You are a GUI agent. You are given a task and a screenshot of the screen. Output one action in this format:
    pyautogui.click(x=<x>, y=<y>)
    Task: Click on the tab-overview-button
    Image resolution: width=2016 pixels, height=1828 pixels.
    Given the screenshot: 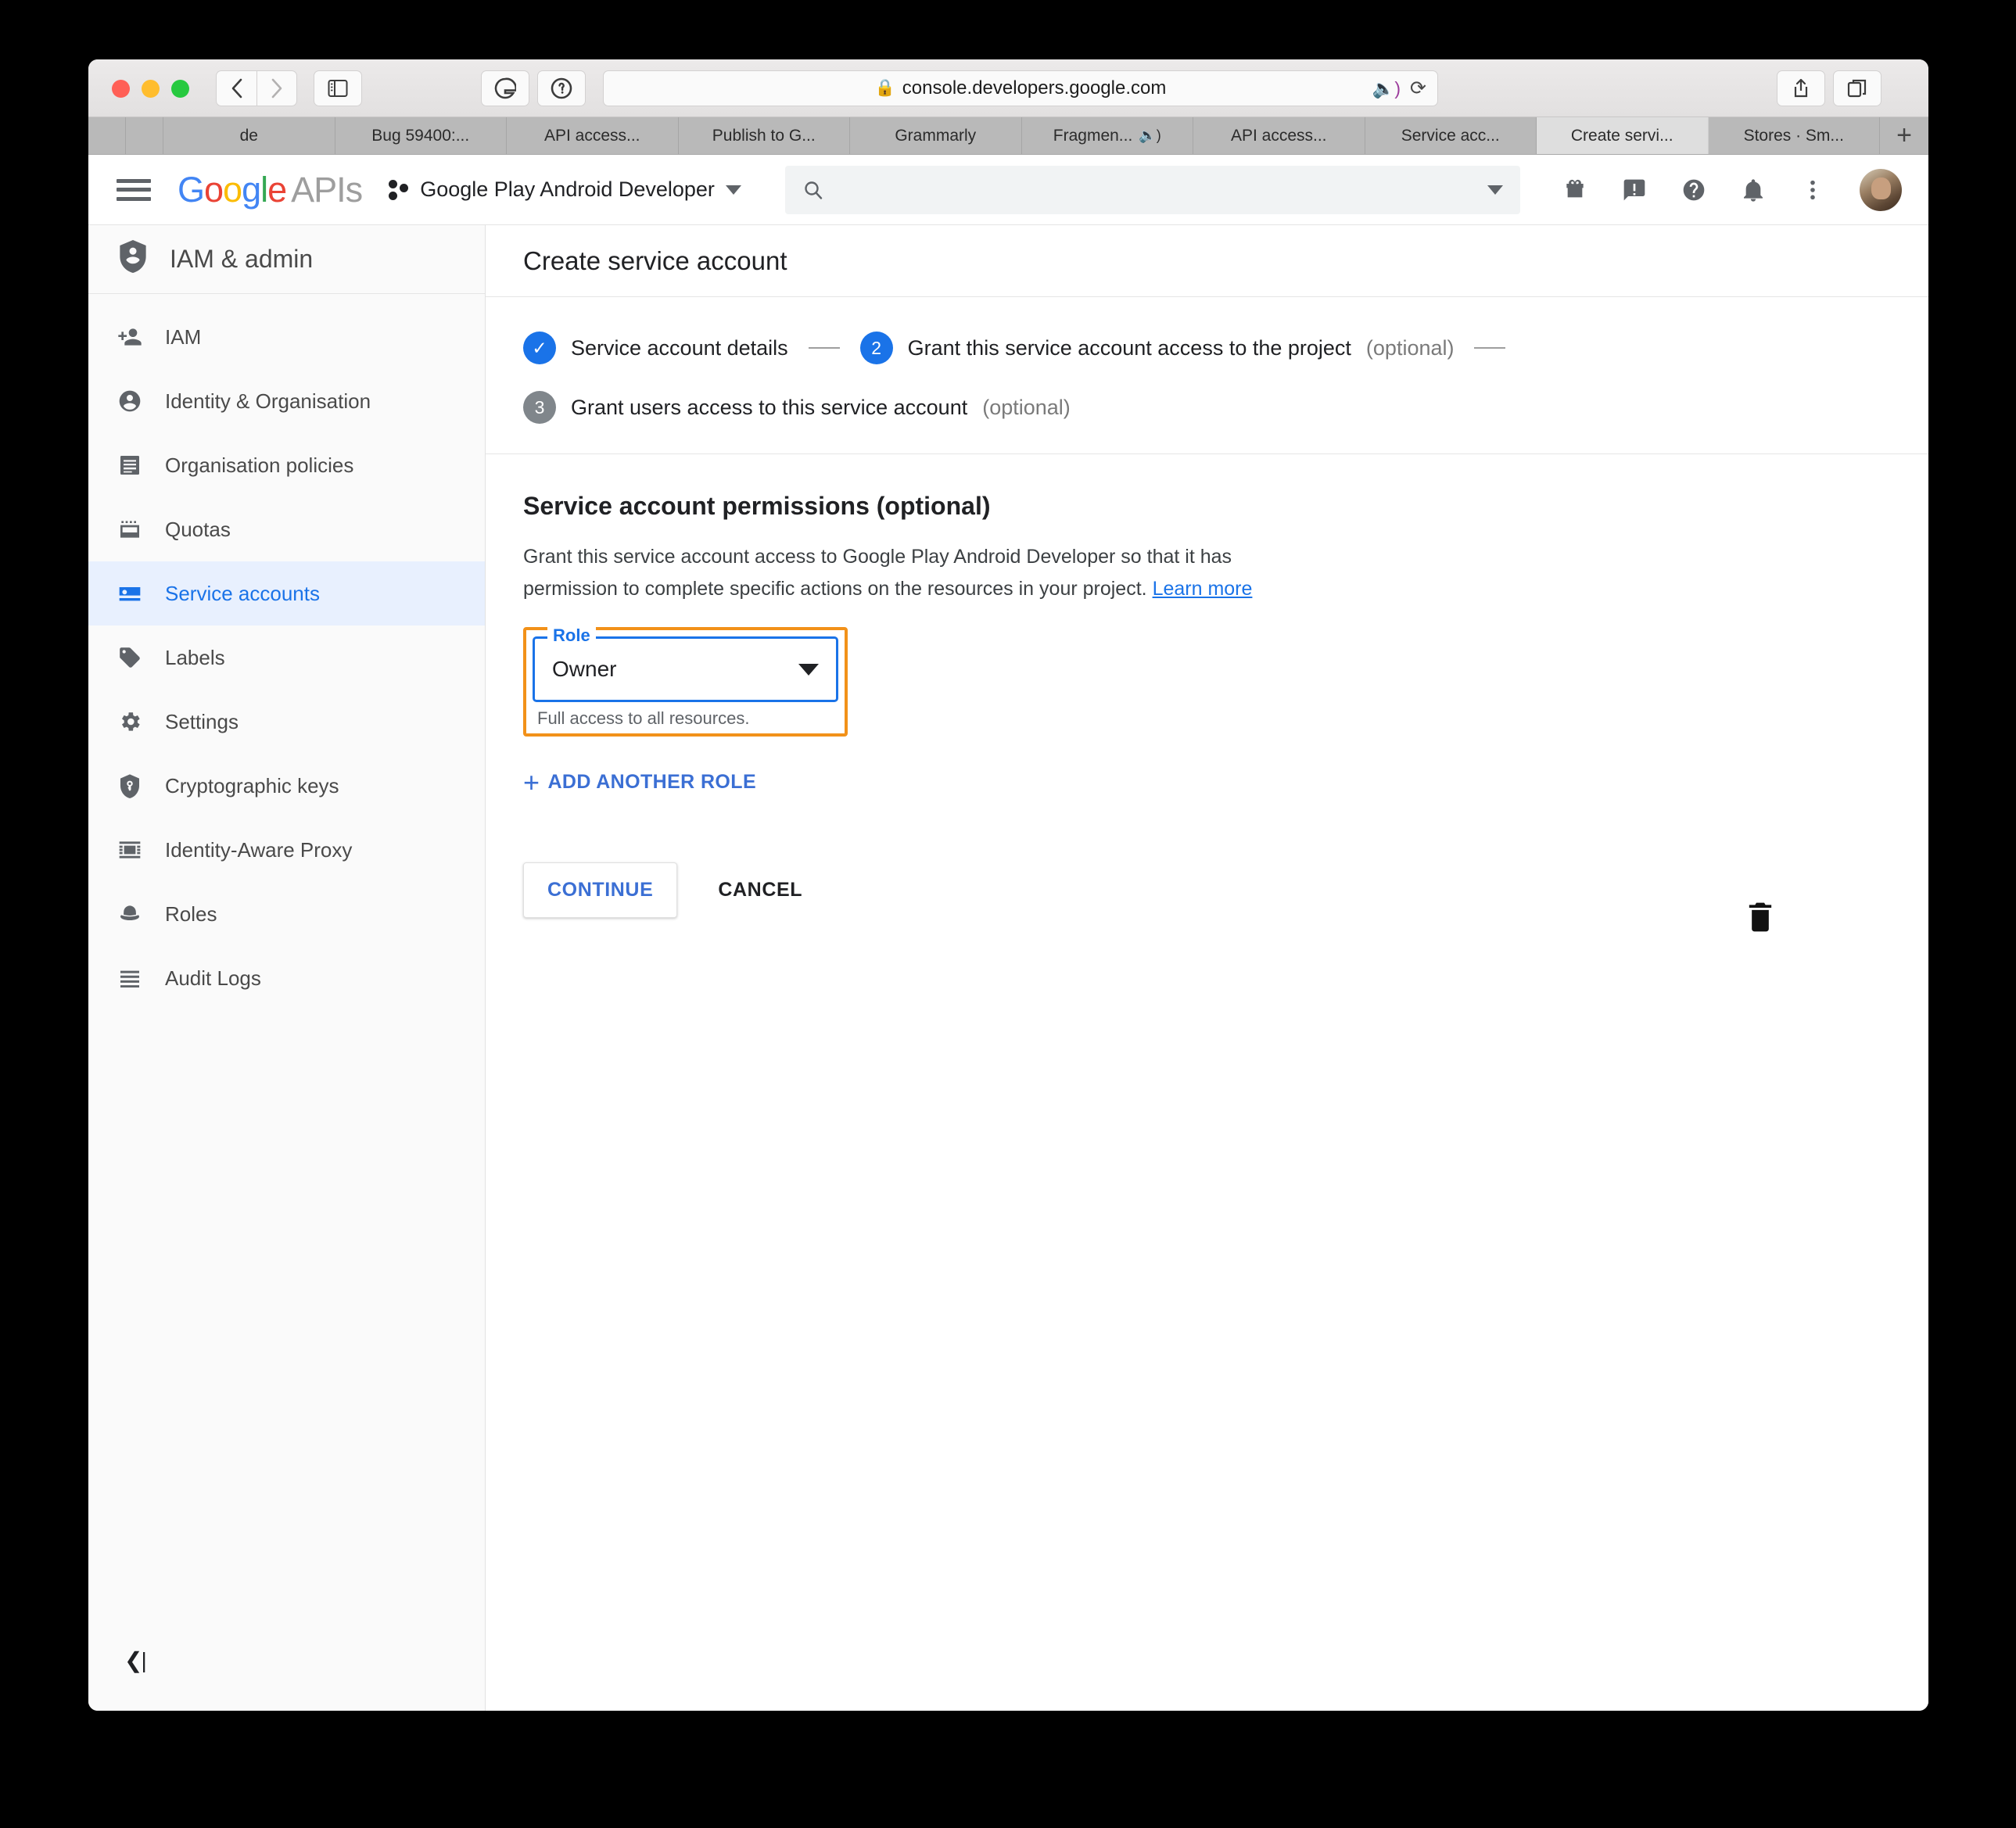 What is the action you would take?
    pyautogui.click(x=1857, y=88)
    